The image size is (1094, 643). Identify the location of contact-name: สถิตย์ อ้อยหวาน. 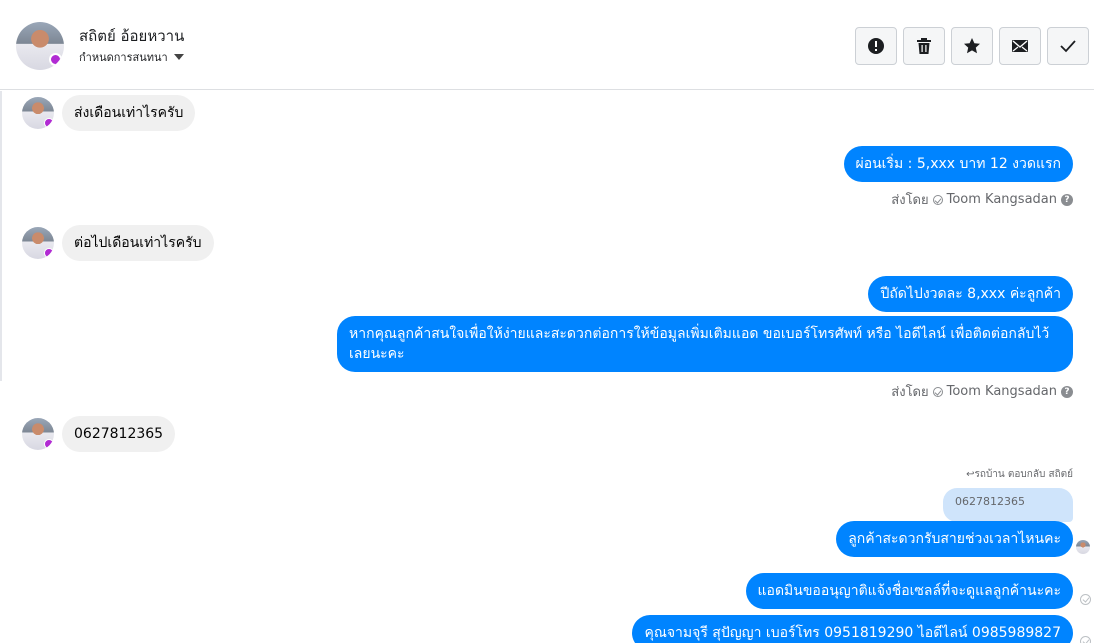
(131, 36).